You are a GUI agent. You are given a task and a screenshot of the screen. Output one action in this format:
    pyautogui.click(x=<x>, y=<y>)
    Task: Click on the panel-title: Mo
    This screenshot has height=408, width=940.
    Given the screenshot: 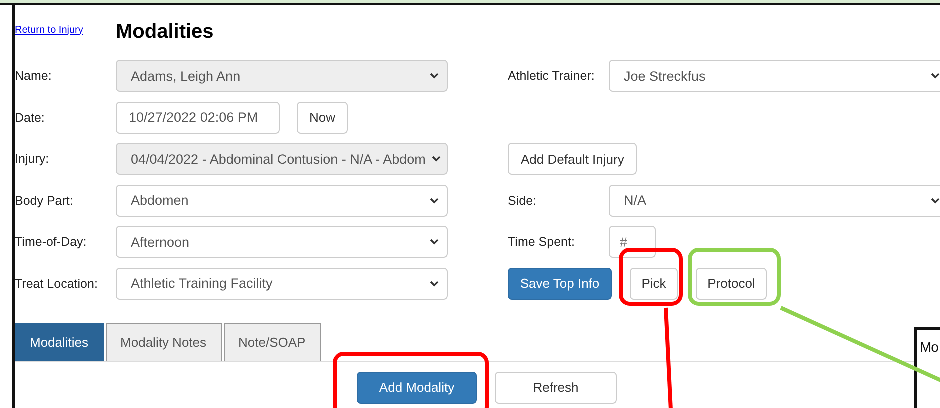 What is the action you would take?
    pyautogui.click(x=929, y=347)
    